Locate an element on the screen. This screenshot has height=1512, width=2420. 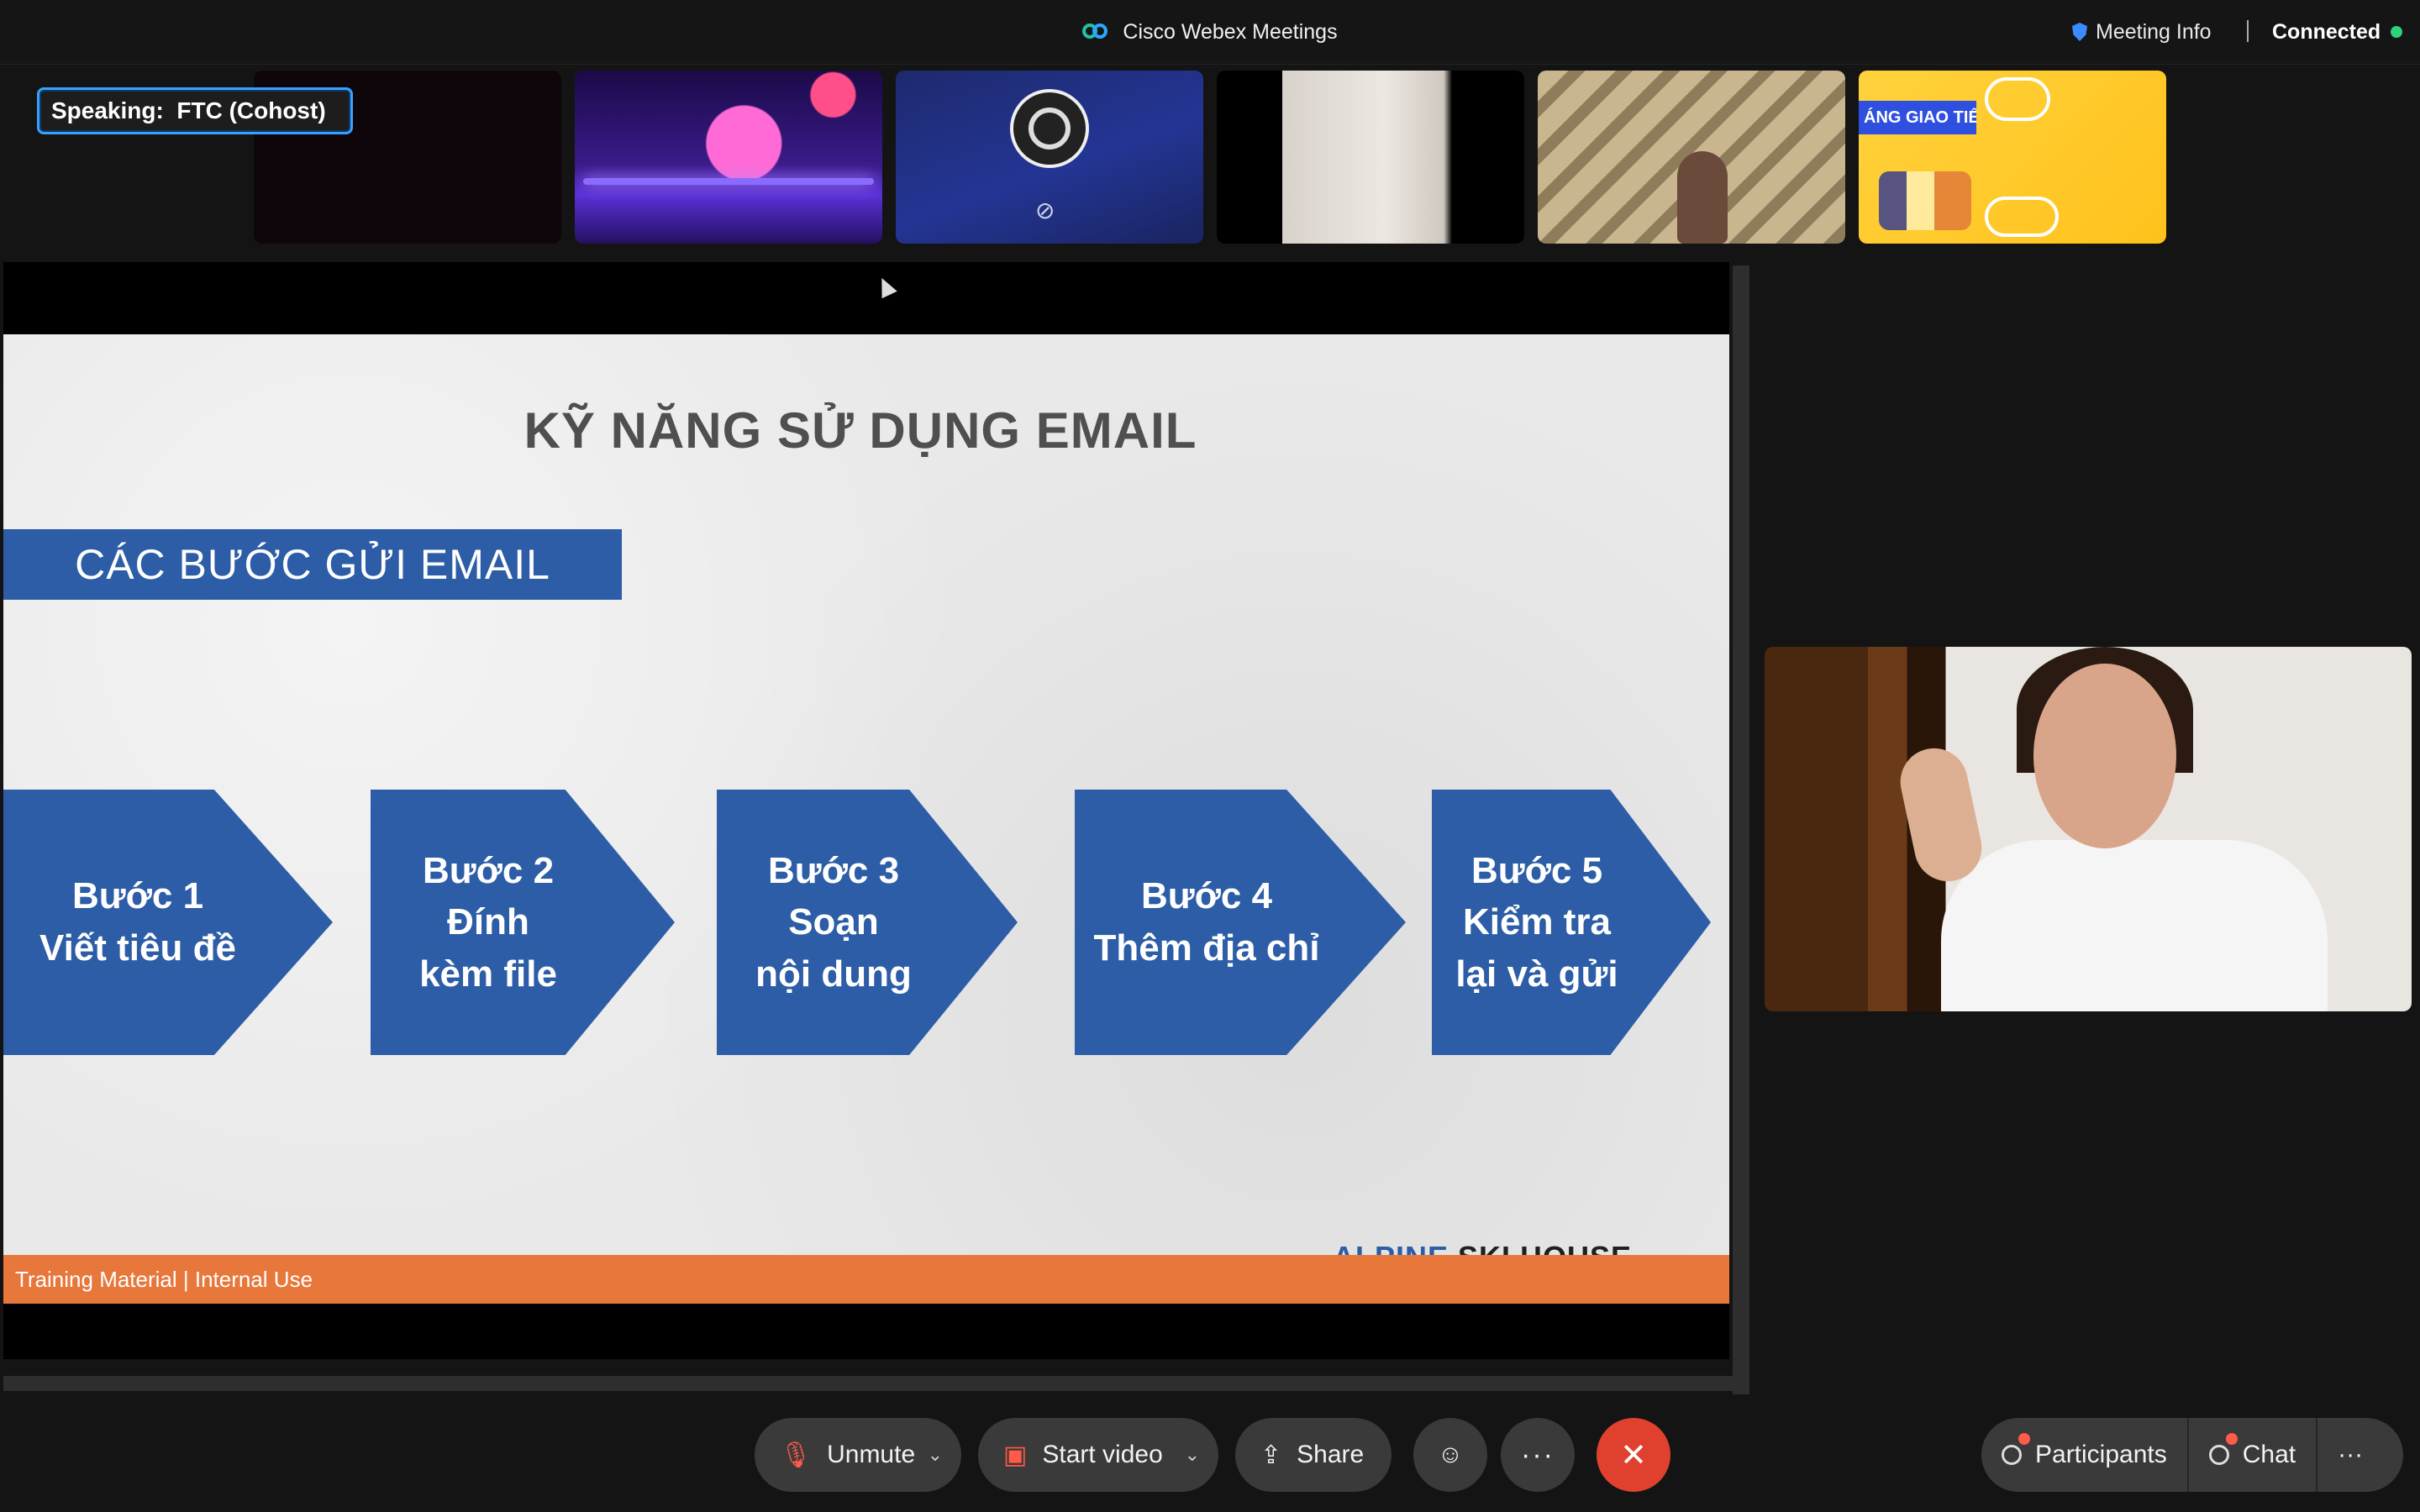
participant-thumbnail-3: ⊘ is located at coordinates (1049, 157).